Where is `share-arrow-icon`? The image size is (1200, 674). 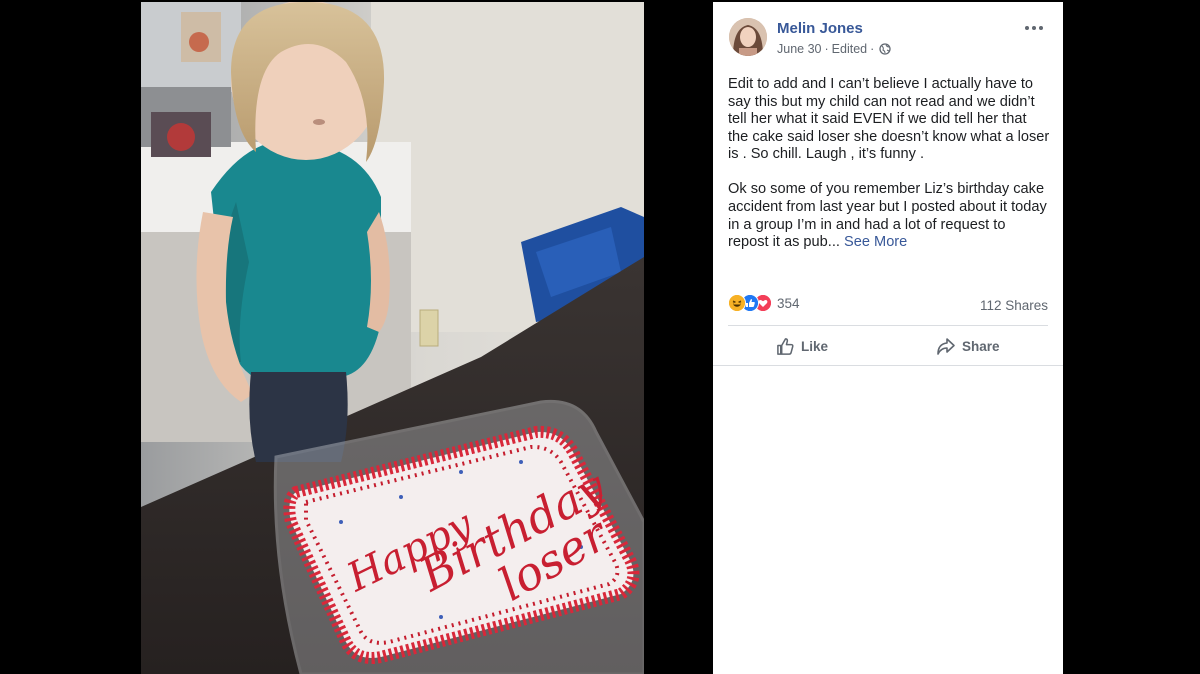 share-arrow-icon is located at coordinates (946, 346).